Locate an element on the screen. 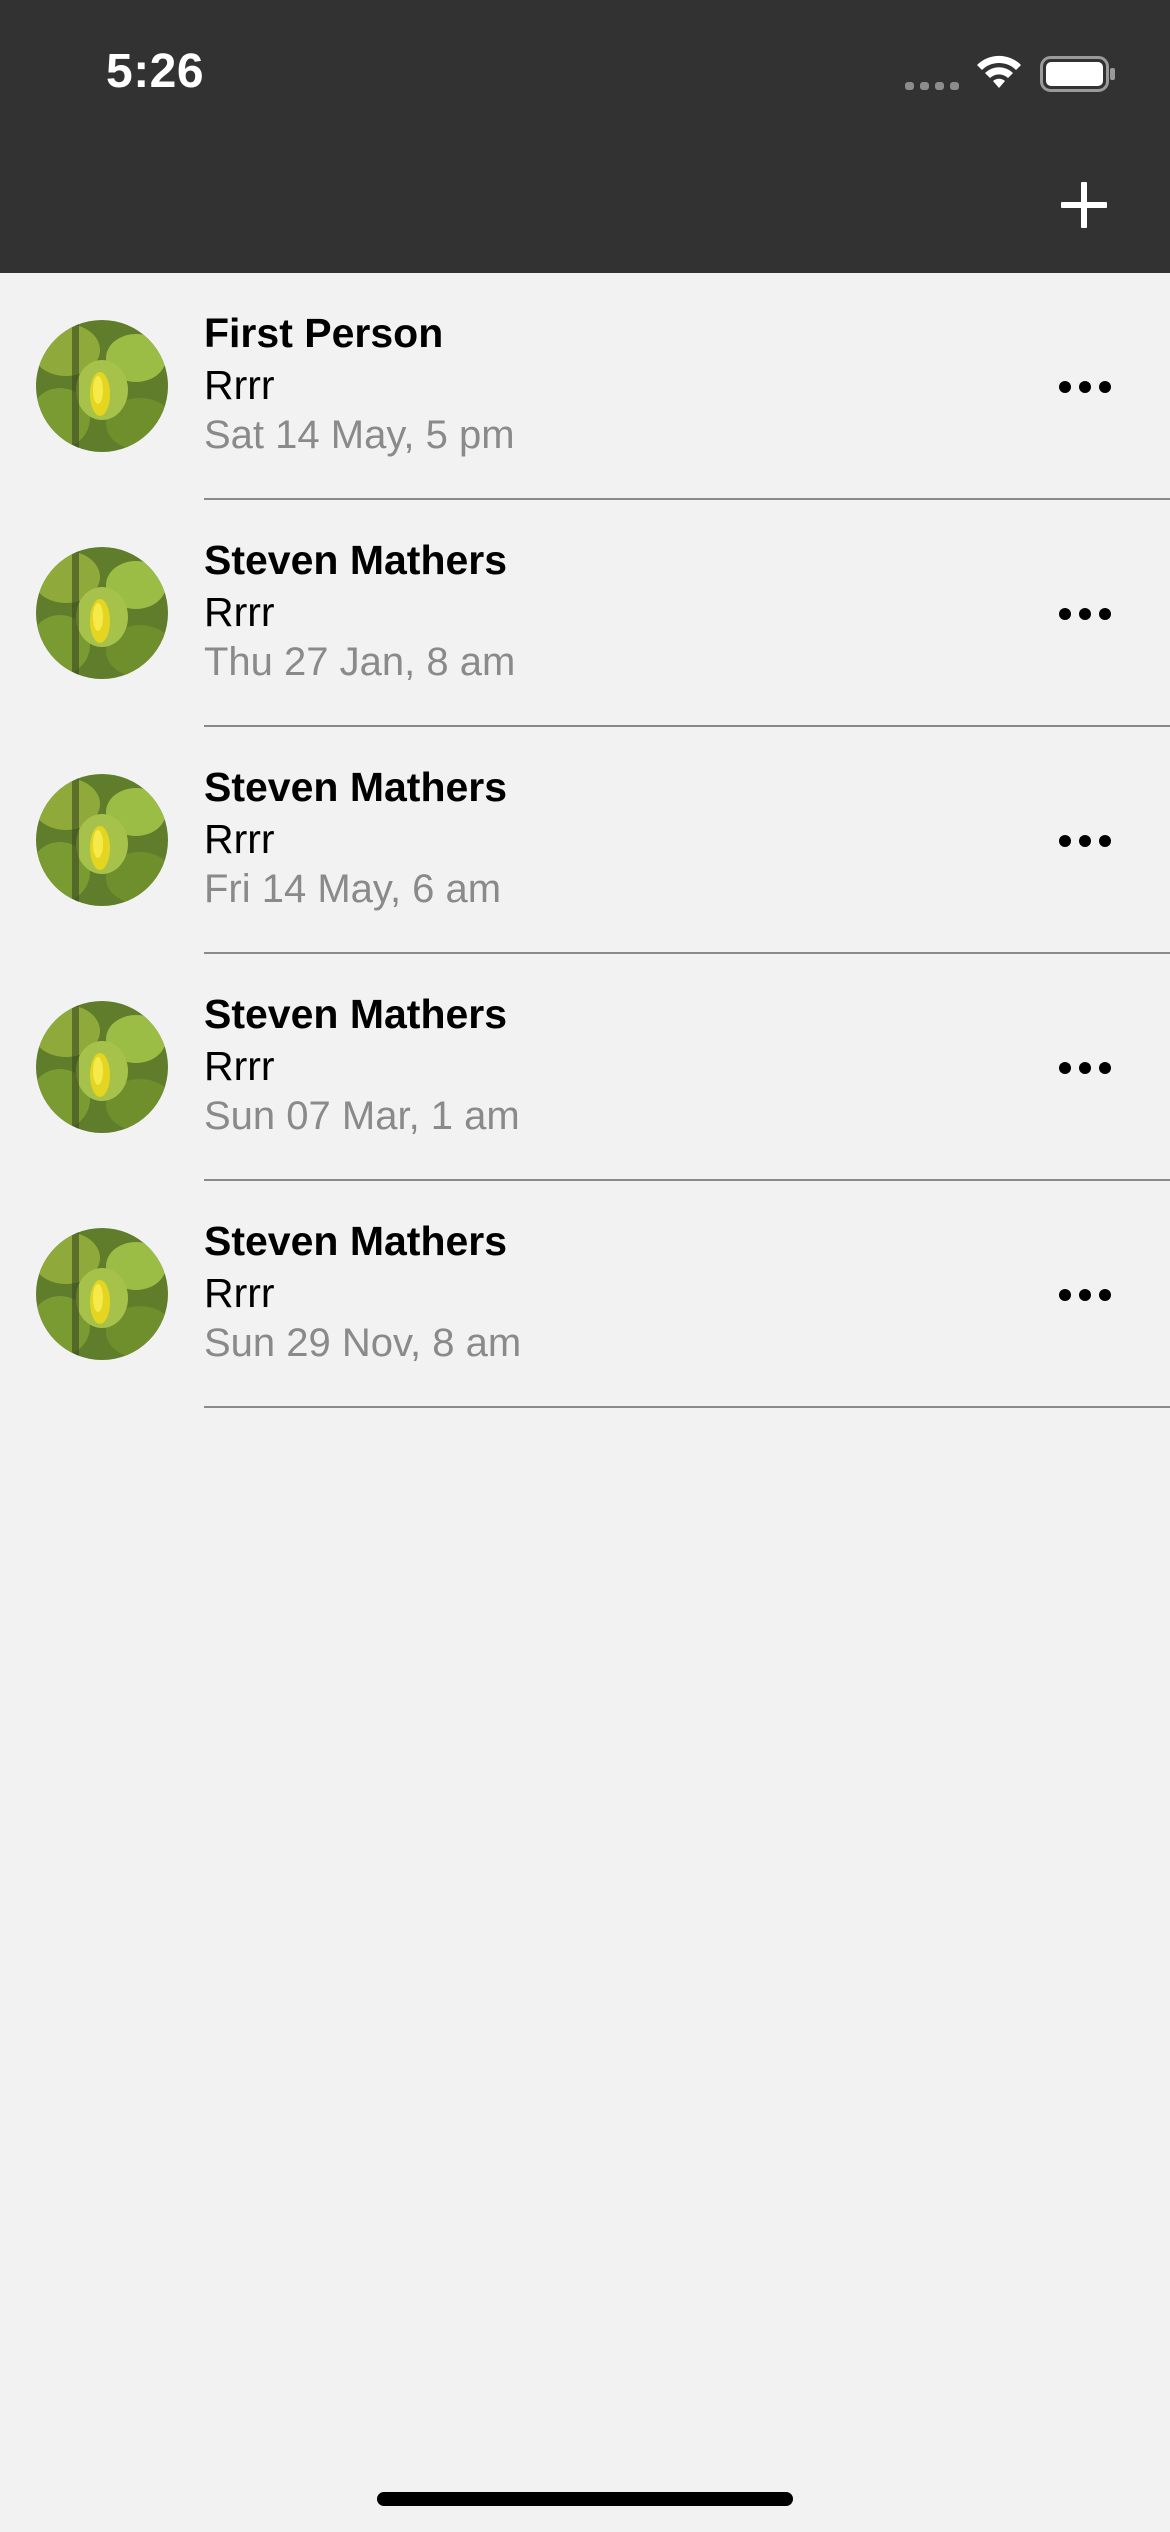  message-timestamp: Fri 14 May, 6 am is located at coordinates (353, 889).